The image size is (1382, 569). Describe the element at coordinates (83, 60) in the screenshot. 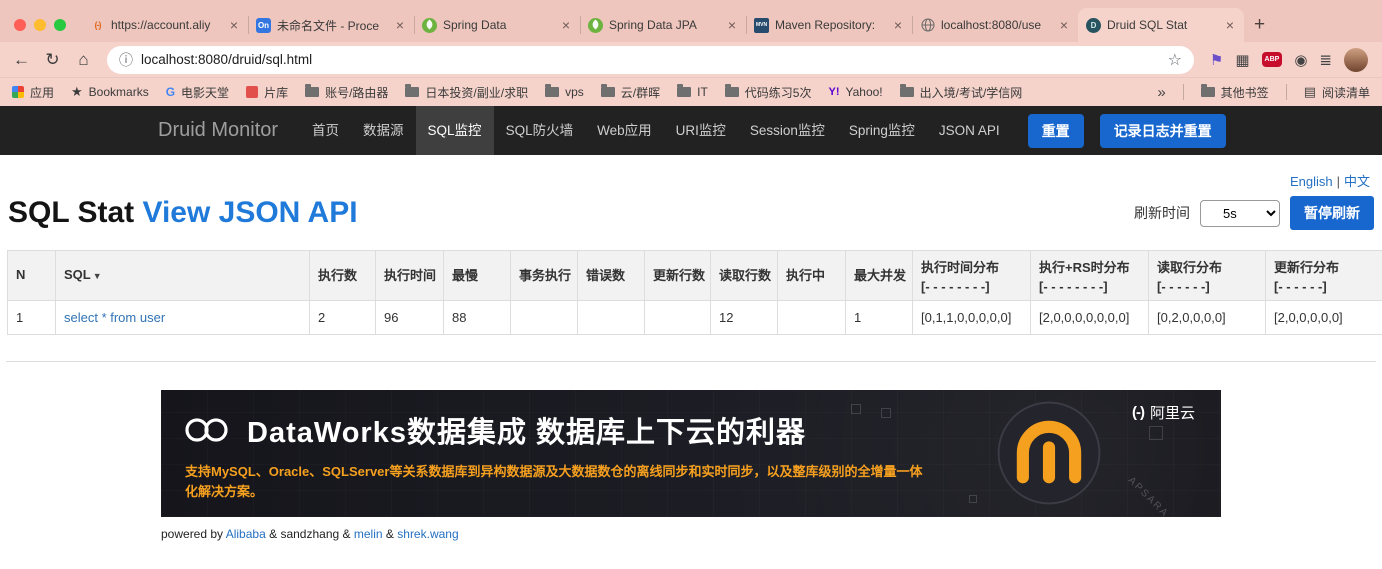

I see `home-button: ⌂` at that location.